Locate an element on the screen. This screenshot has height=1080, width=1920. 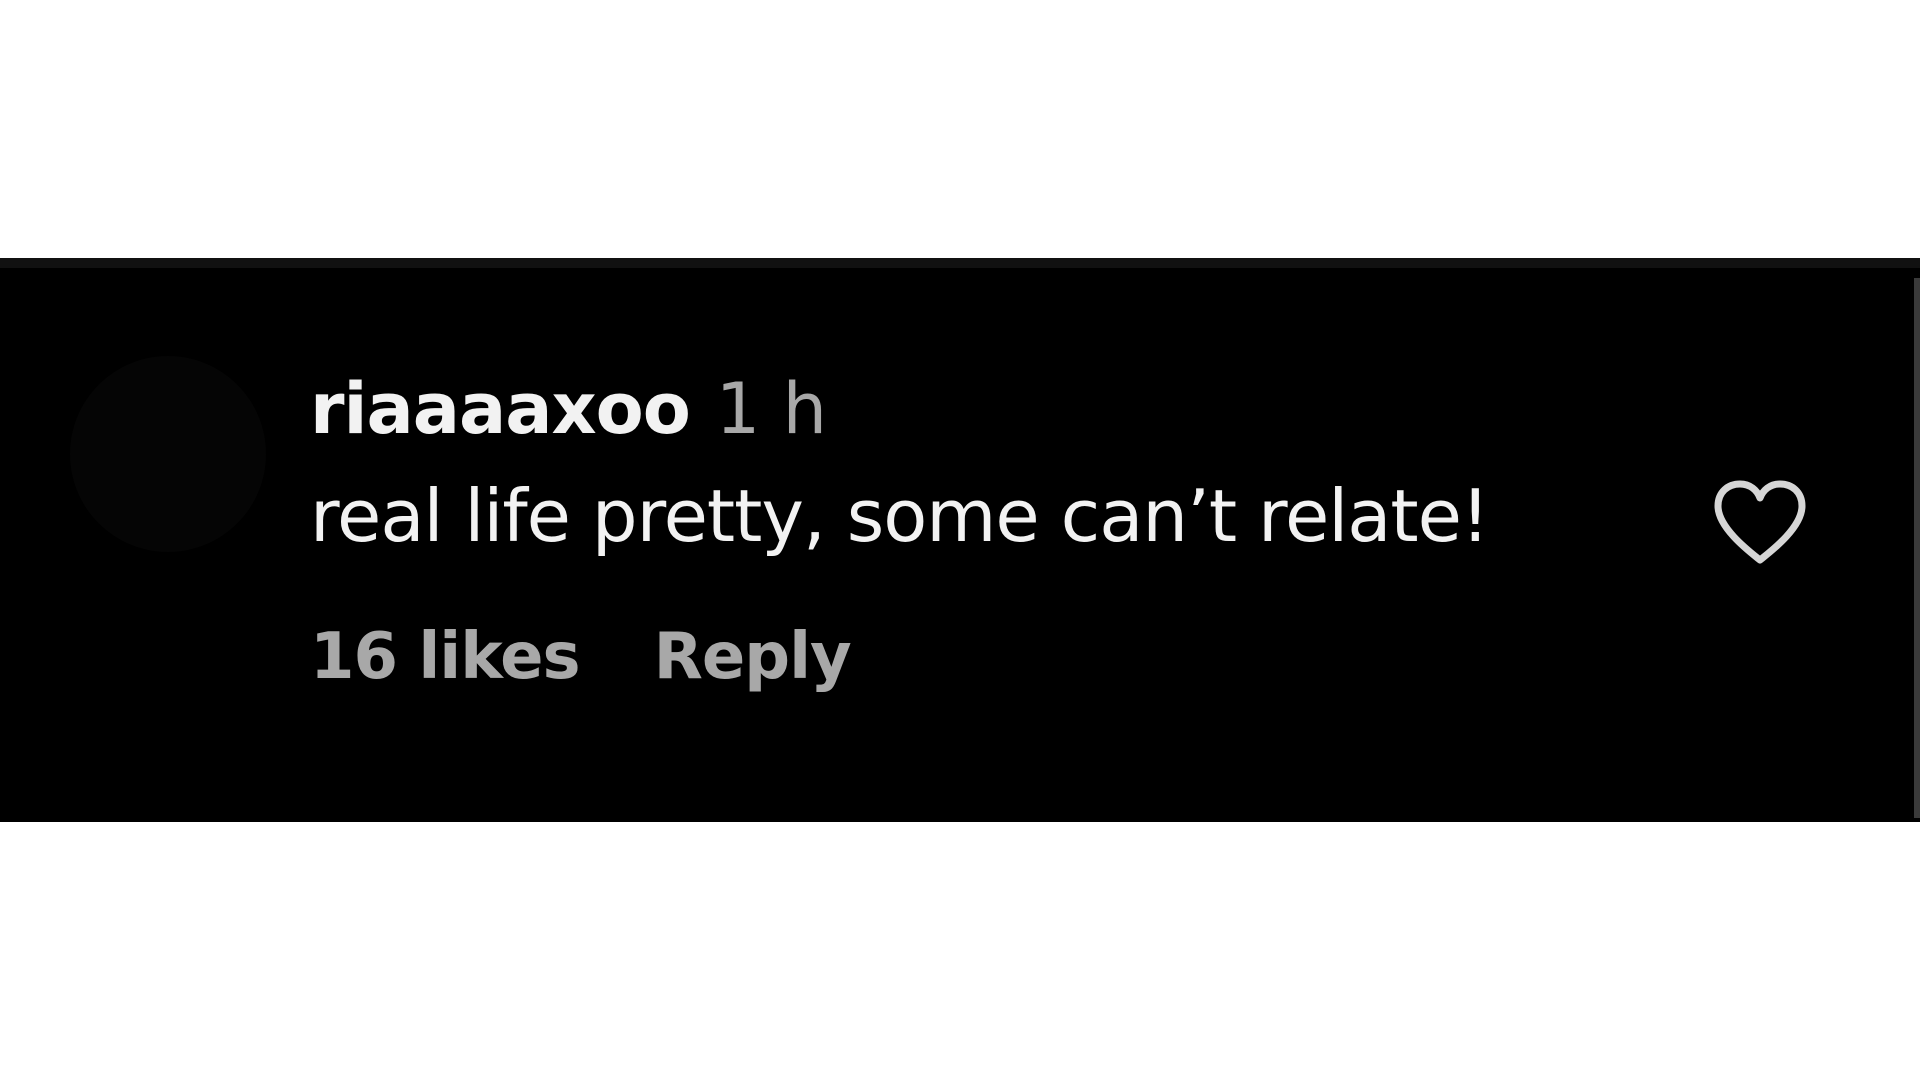
reply-button: Reply is located at coordinates (753, 657).